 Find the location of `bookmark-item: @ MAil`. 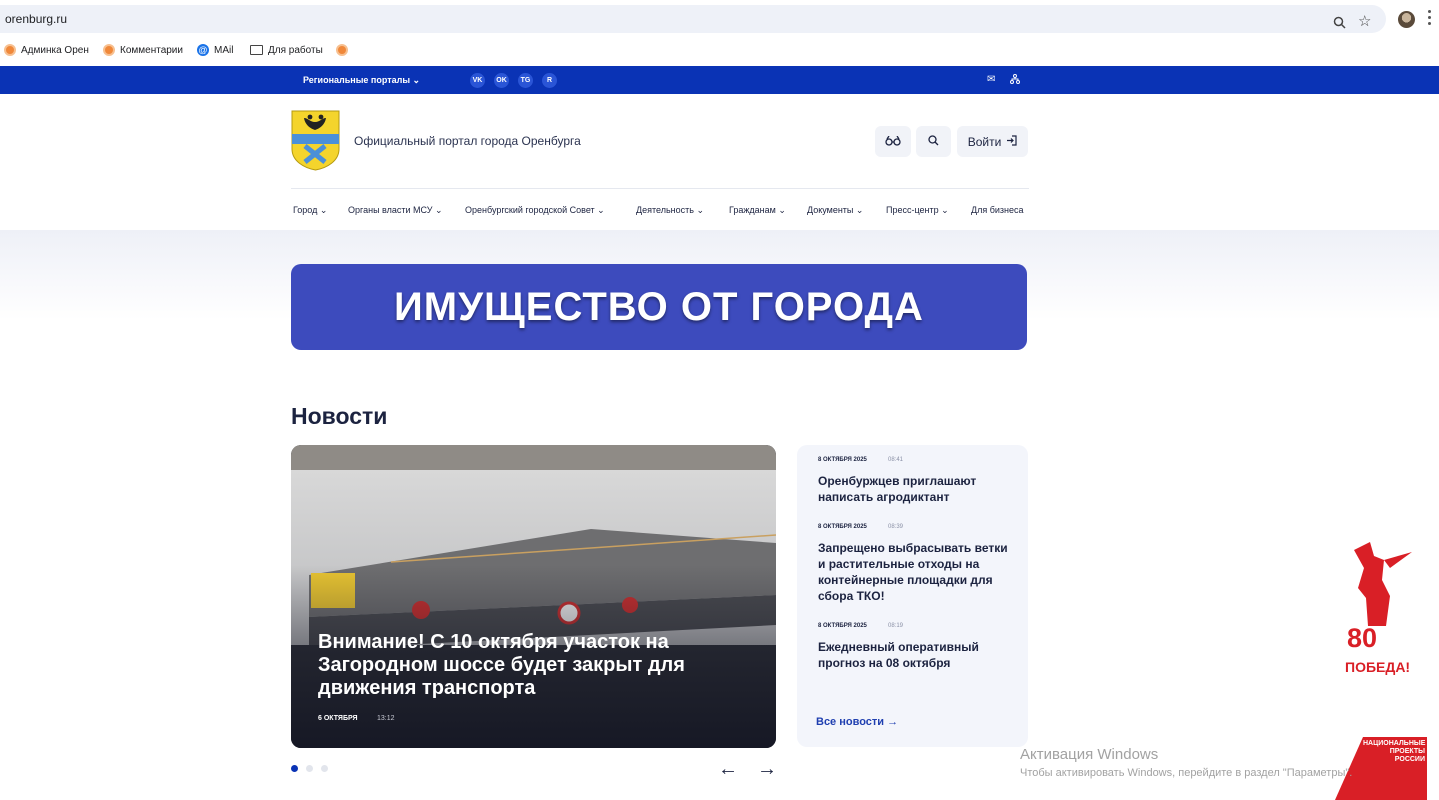

bookmark-item: @ MAil is located at coordinates (215, 50).